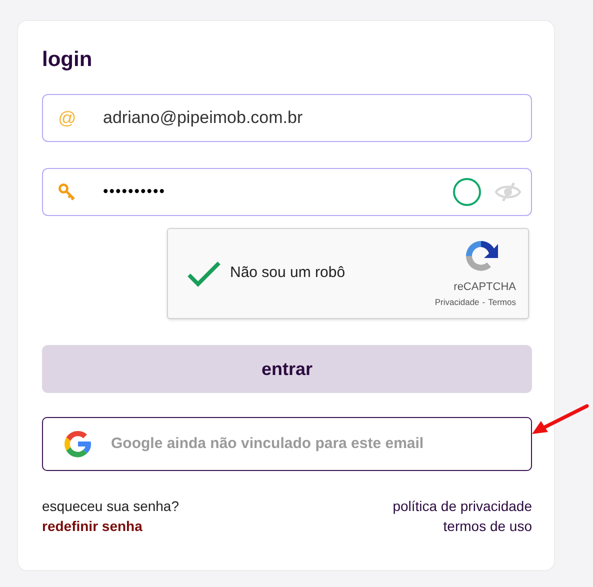 This screenshot has height=587, width=593. I want to click on email-value: adriano@pipeimob.com.br, so click(203, 118).